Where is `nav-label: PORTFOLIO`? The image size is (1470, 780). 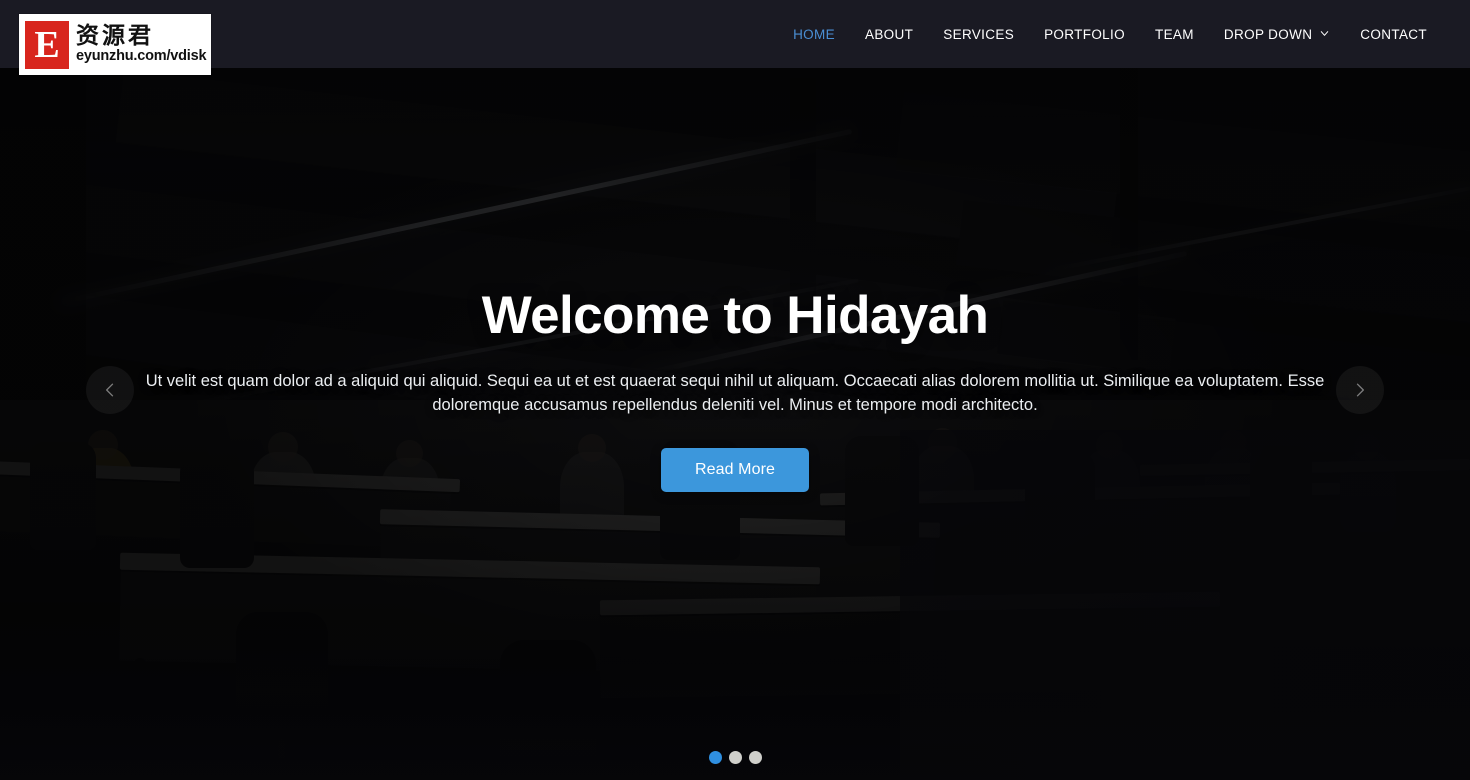
nav-label: PORTFOLIO is located at coordinates (1084, 34).